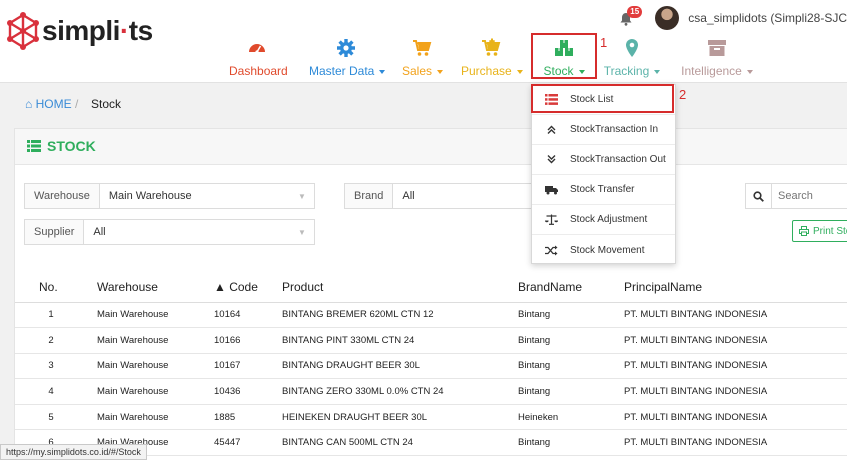  What do you see at coordinates (243, 366) in the screenshot?
I see `cell-code: 10167` at bounding box center [243, 366].